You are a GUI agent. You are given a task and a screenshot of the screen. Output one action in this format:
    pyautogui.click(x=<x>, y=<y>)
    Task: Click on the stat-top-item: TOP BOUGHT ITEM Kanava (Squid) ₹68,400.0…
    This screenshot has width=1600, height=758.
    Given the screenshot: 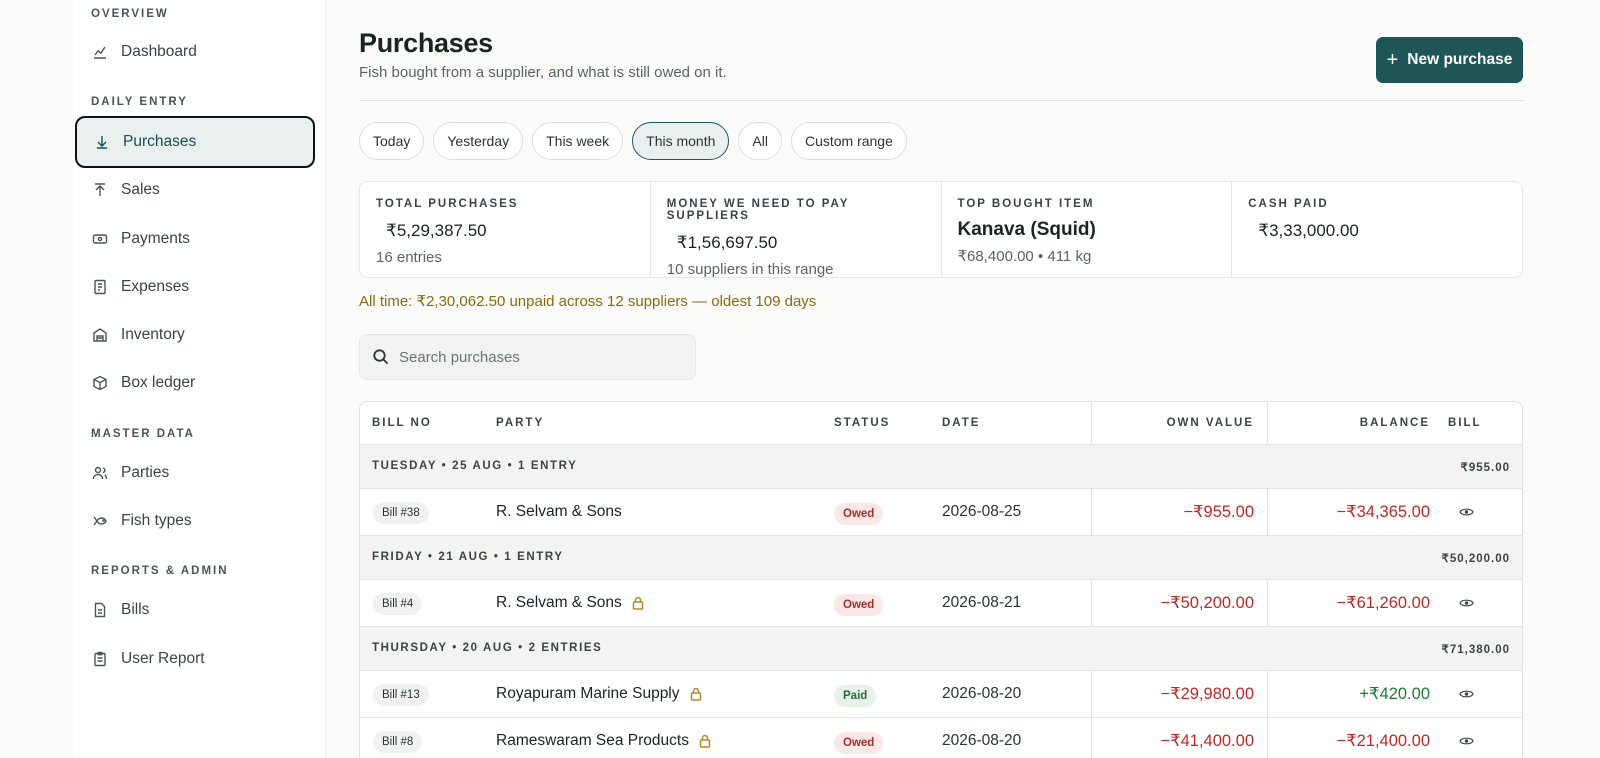 What is the action you would take?
    pyautogui.click(x=1087, y=229)
    